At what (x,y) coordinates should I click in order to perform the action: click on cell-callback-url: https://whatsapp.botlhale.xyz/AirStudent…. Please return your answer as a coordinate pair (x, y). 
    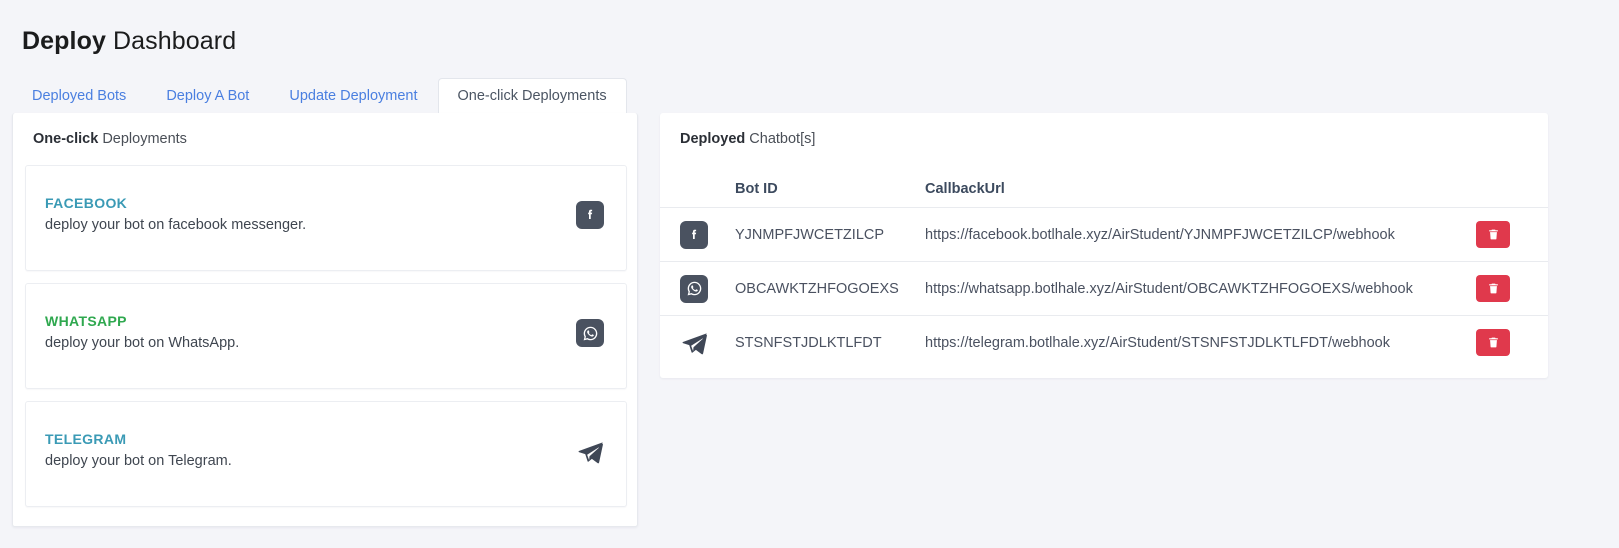
    Looking at the image, I should click on (1169, 288).